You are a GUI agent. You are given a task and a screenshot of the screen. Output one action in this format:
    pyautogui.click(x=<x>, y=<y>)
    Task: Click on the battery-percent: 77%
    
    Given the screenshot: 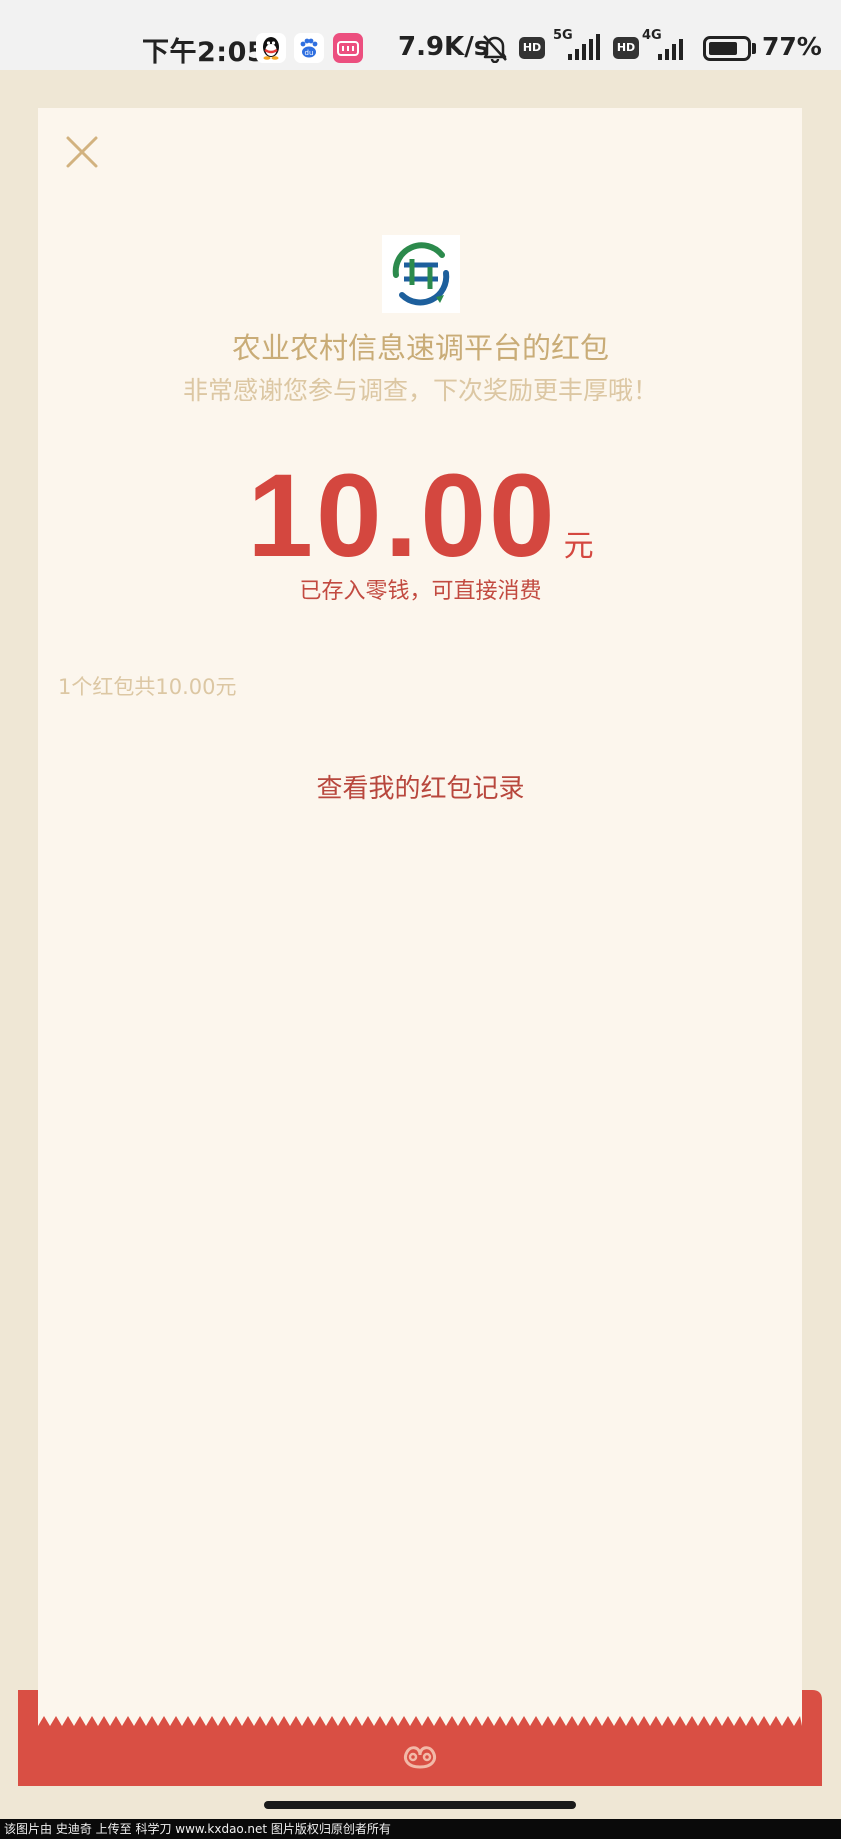 What is the action you would take?
    pyautogui.click(x=792, y=46)
    